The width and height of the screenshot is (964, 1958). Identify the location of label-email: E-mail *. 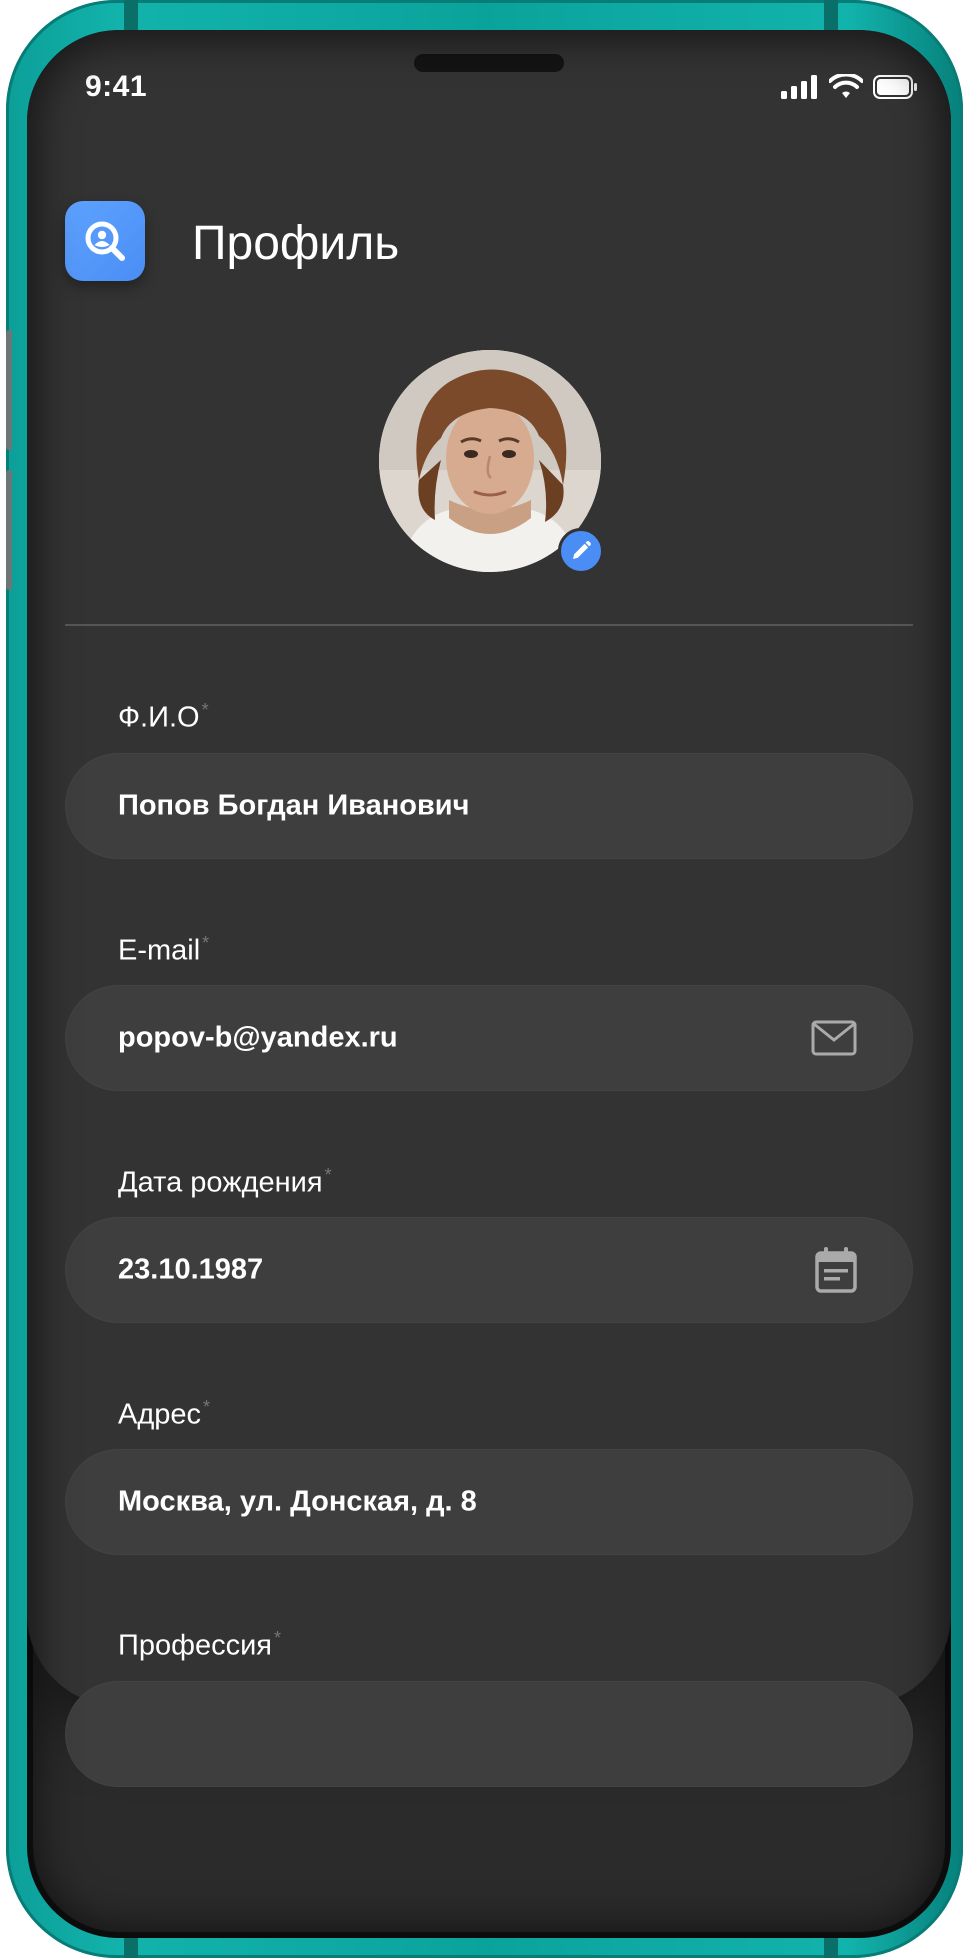
(164, 950).